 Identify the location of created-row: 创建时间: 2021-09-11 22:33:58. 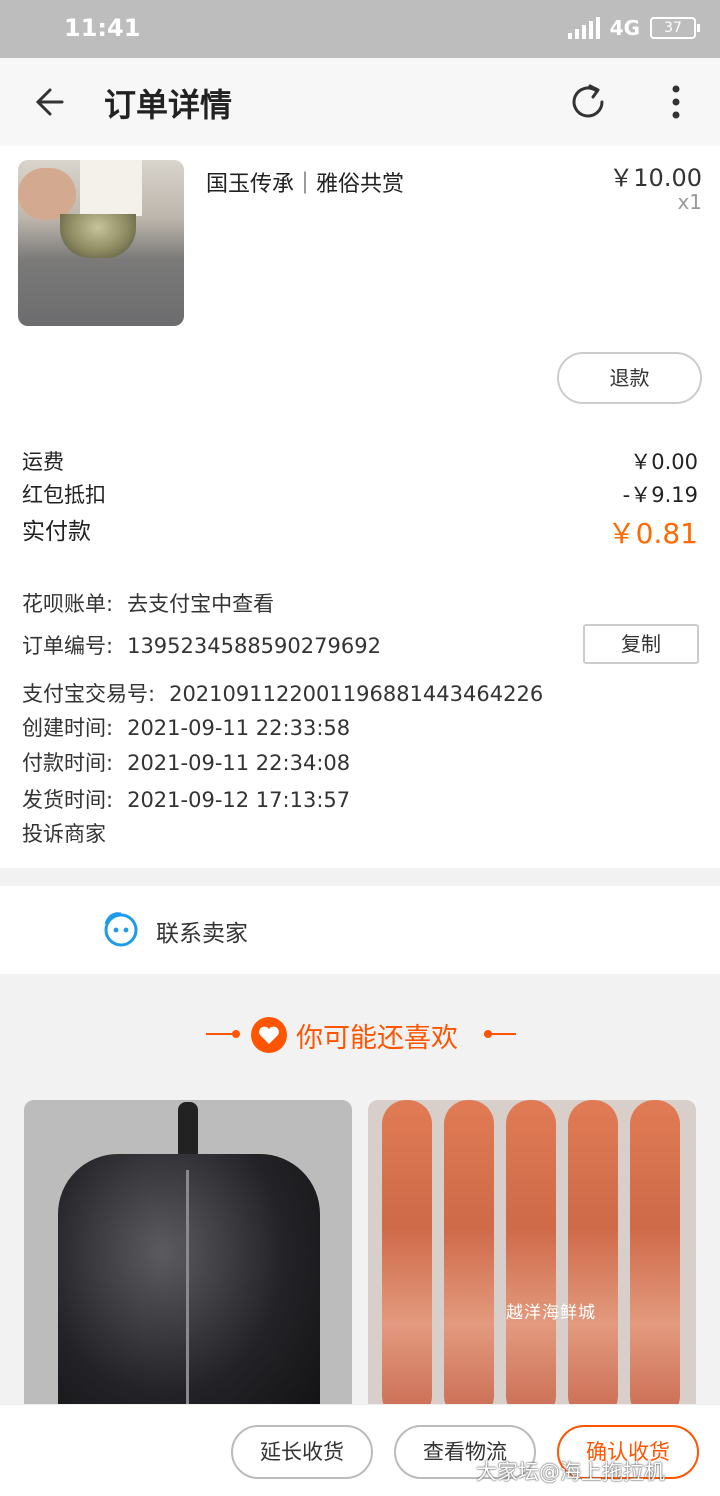
(186, 727).